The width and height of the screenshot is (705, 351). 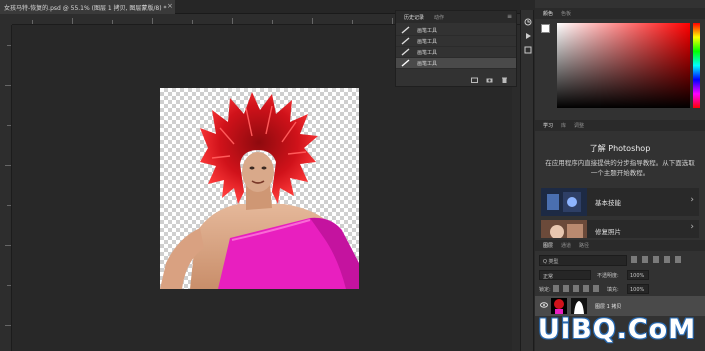 What do you see at coordinates (667, 259) in the screenshot?
I see `shape-filter-icon` at bounding box center [667, 259].